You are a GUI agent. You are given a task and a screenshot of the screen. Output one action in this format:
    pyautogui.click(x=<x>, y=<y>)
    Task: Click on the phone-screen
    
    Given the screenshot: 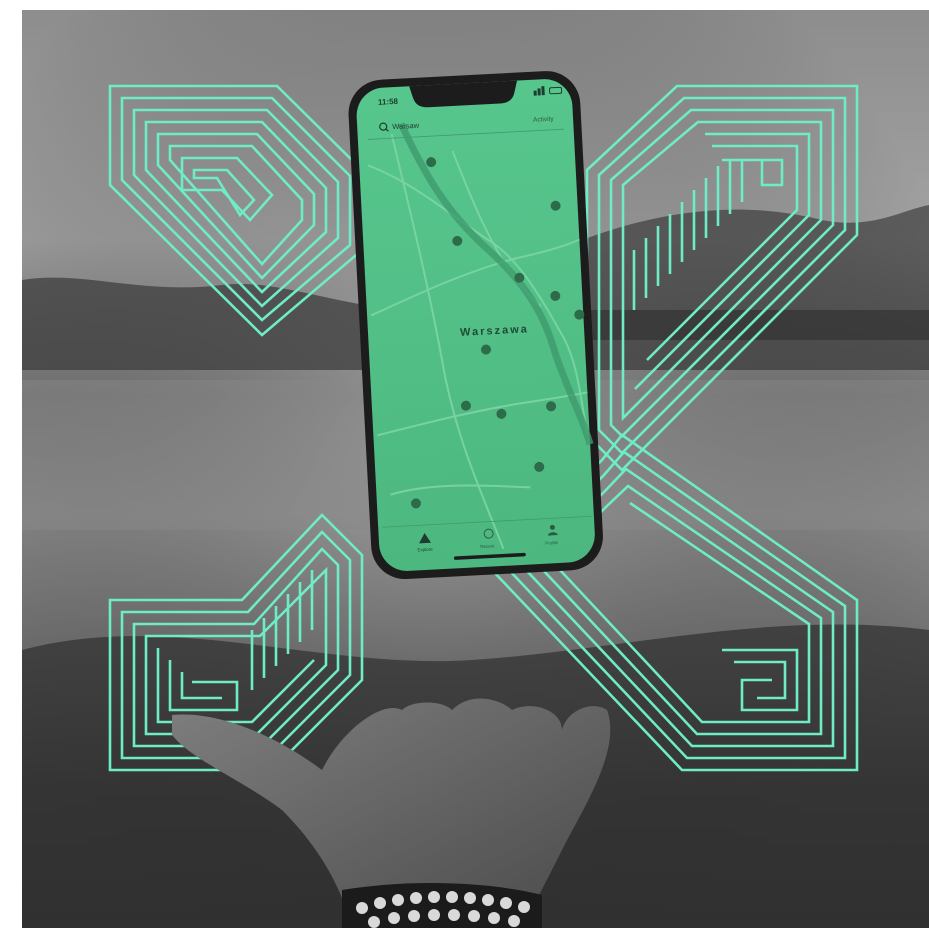 What is the action you would take?
    pyautogui.click(x=475, y=325)
    